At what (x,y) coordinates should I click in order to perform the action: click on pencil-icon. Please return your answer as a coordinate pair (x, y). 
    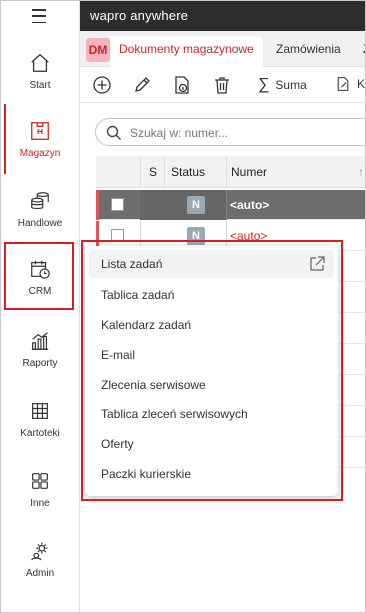
    Looking at the image, I should click on (142, 84).